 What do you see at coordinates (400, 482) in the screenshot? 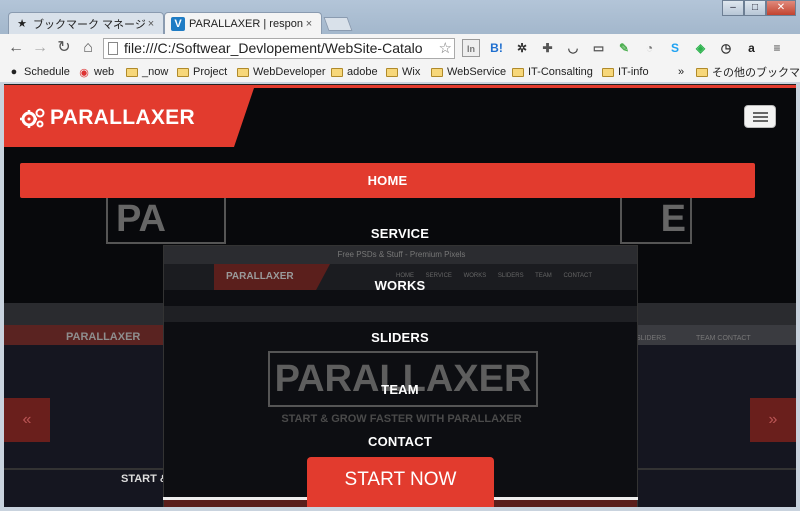
I see `start-now-button: START NOW` at bounding box center [400, 482].